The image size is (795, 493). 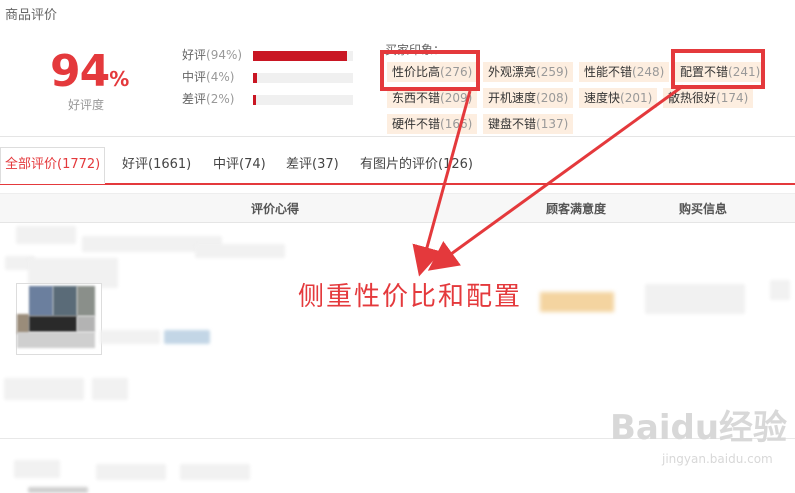 What do you see at coordinates (58, 490) in the screenshot?
I see `blurred-image` at bounding box center [58, 490].